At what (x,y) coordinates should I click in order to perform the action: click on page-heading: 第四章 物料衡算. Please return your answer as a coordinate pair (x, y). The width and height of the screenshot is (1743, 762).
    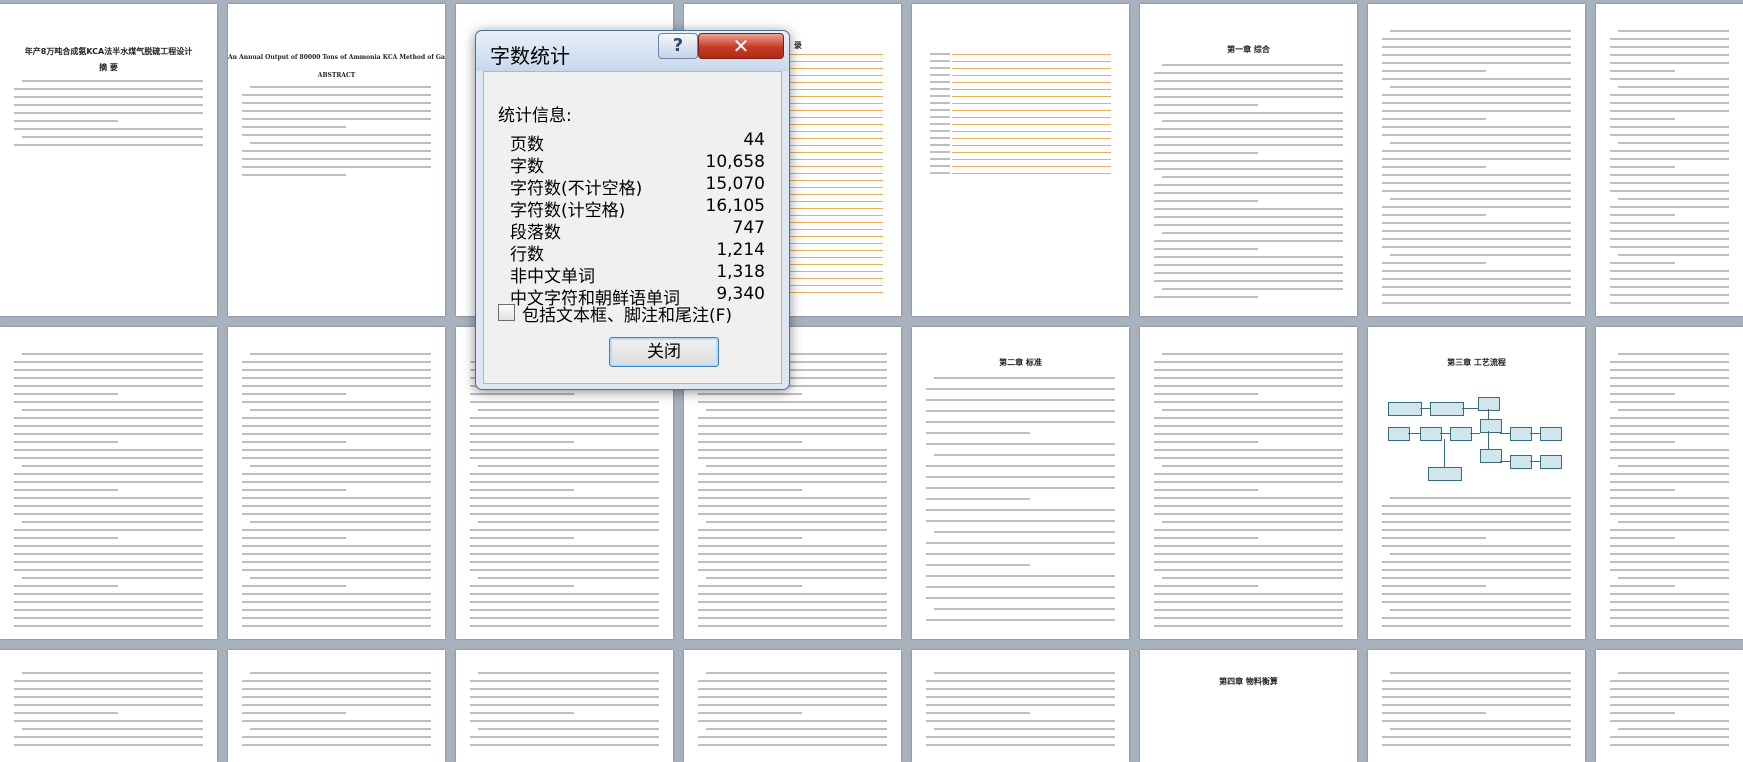
    Looking at the image, I should click on (1248, 681).